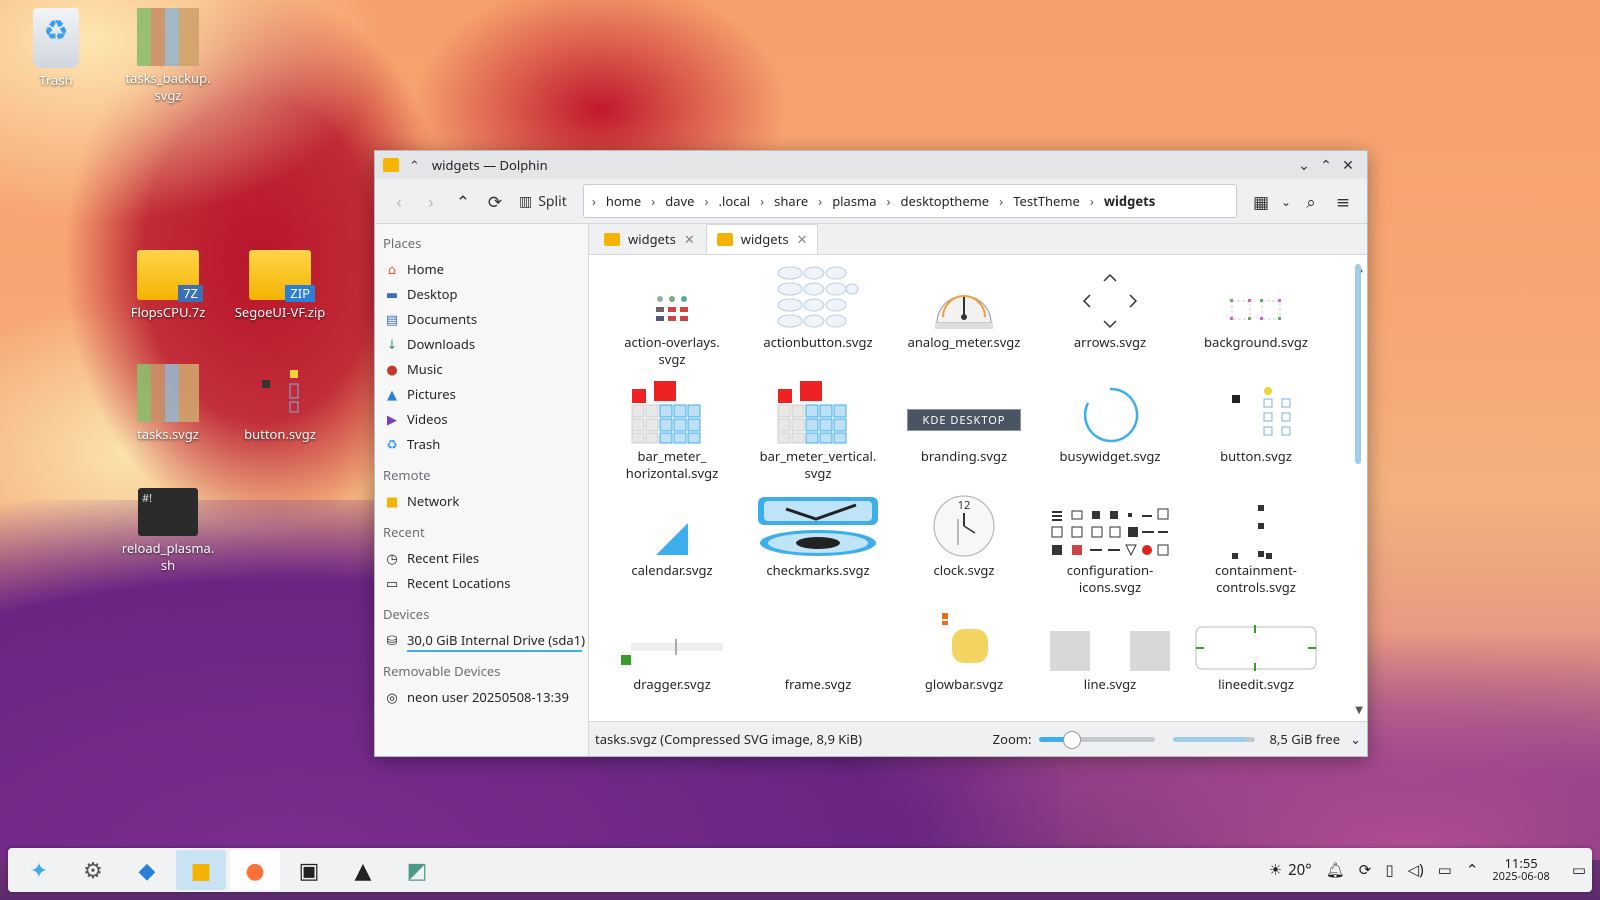  What do you see at coordinates (39, 870) in the screenshot?
I see `application-launcher-button: ✦` at bounding box center [39, 870].